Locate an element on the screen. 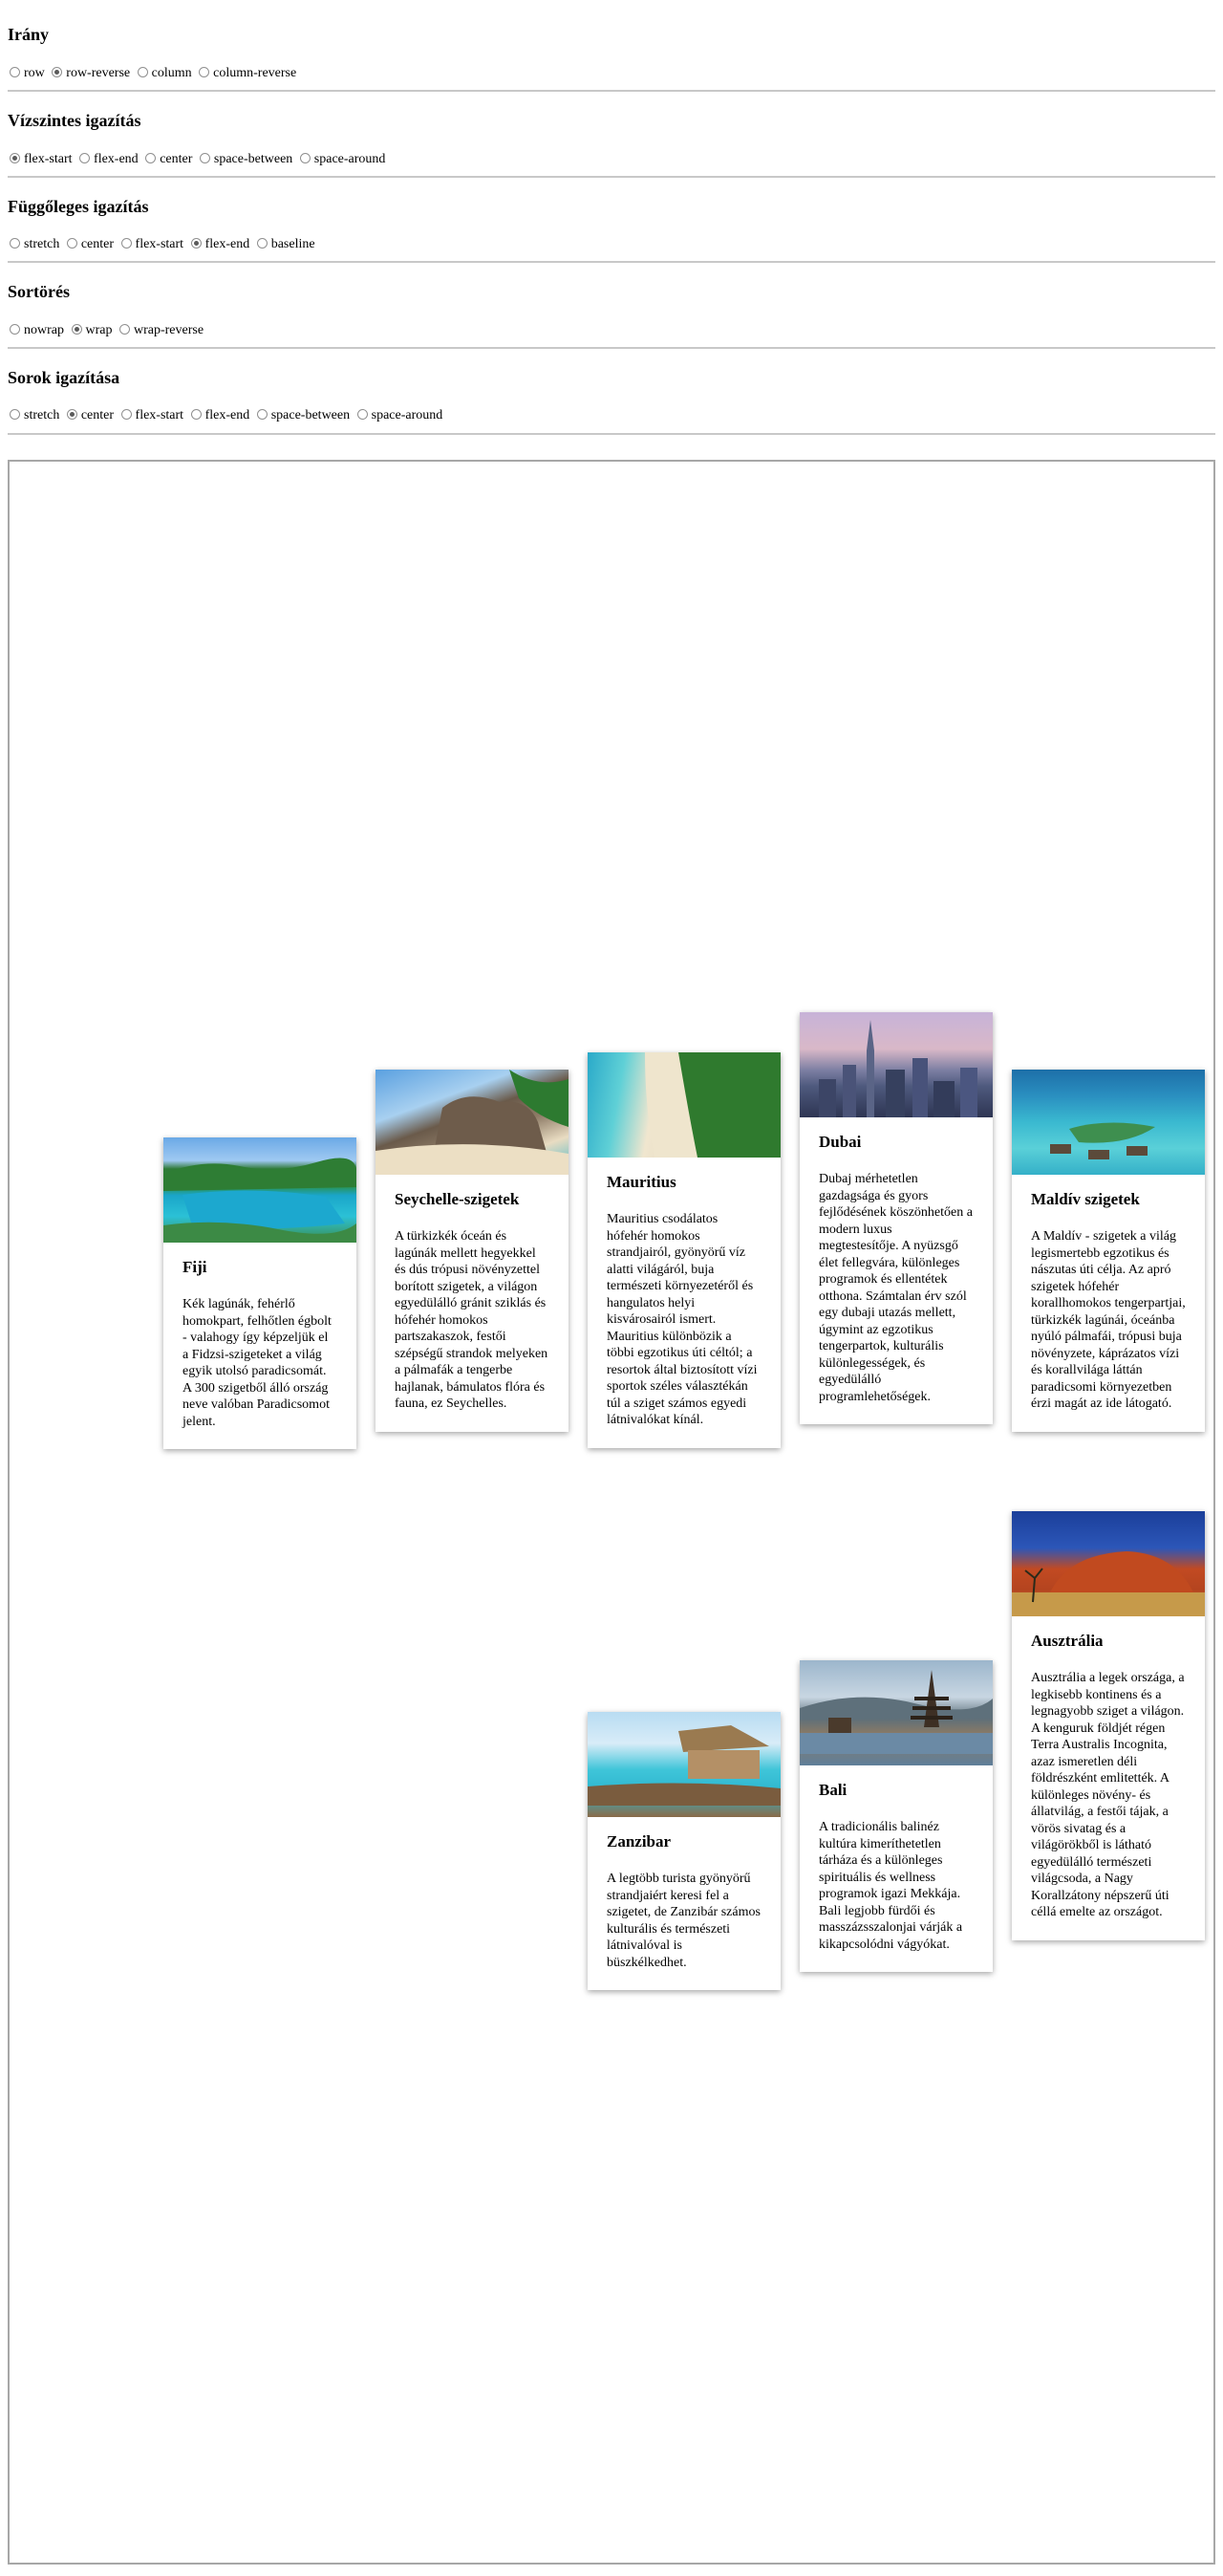 The height and width of the screenshot is (2576, 1223). radio-wrap-wrap-reverse: wrap-reverse is located at coordinates (161, 330).